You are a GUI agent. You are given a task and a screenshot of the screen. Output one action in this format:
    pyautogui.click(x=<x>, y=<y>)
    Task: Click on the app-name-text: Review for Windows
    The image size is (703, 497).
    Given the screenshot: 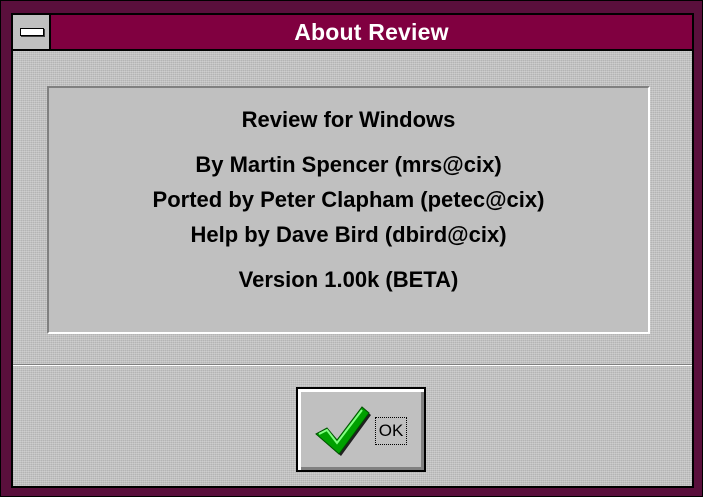 What is the action you would take?
    pyautogui.click(x=348, y=119)
    